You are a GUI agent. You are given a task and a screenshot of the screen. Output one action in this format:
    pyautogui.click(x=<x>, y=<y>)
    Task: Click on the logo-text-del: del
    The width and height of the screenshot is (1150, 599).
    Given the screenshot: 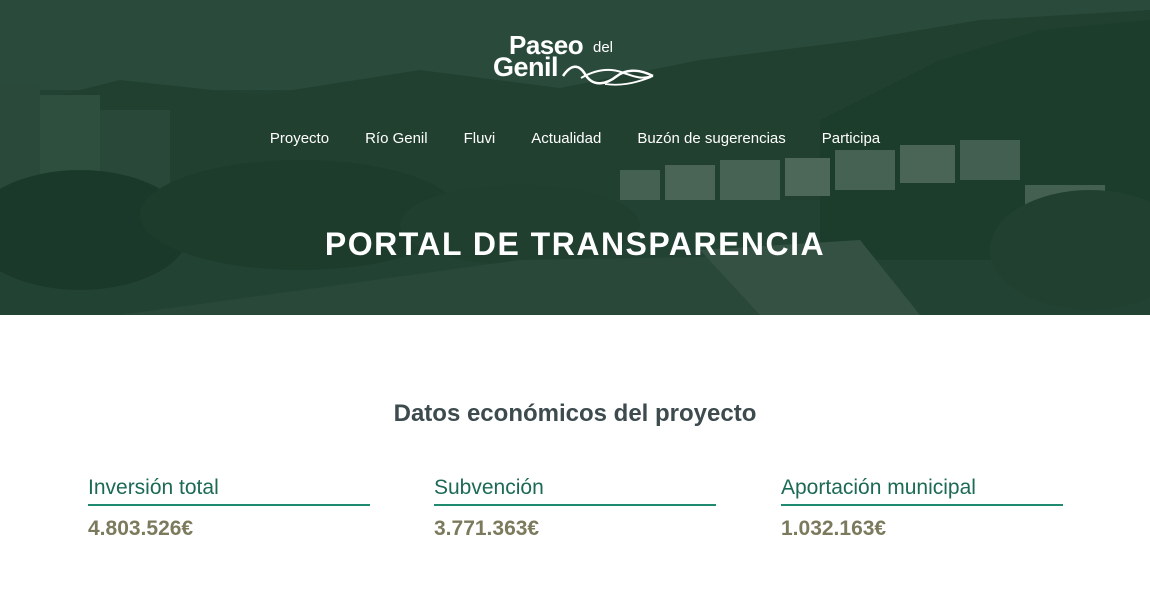 What is the action you would take?
    pyautogui.click(x=603, y=47)
    